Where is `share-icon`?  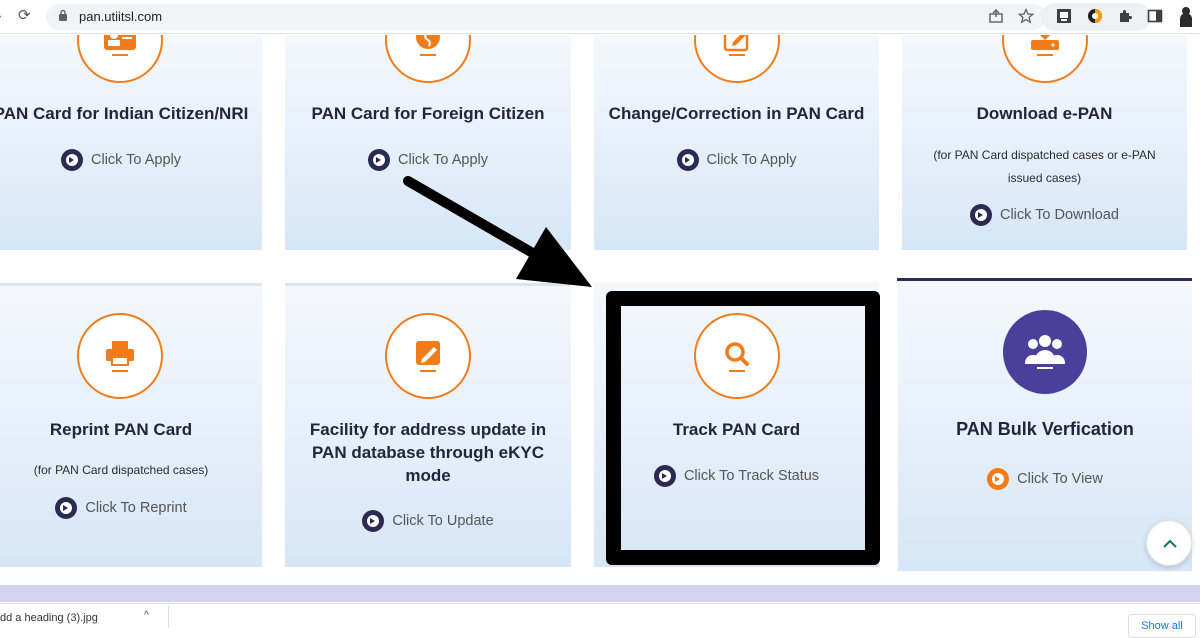
share-icon is located at coordinates (996, 16).